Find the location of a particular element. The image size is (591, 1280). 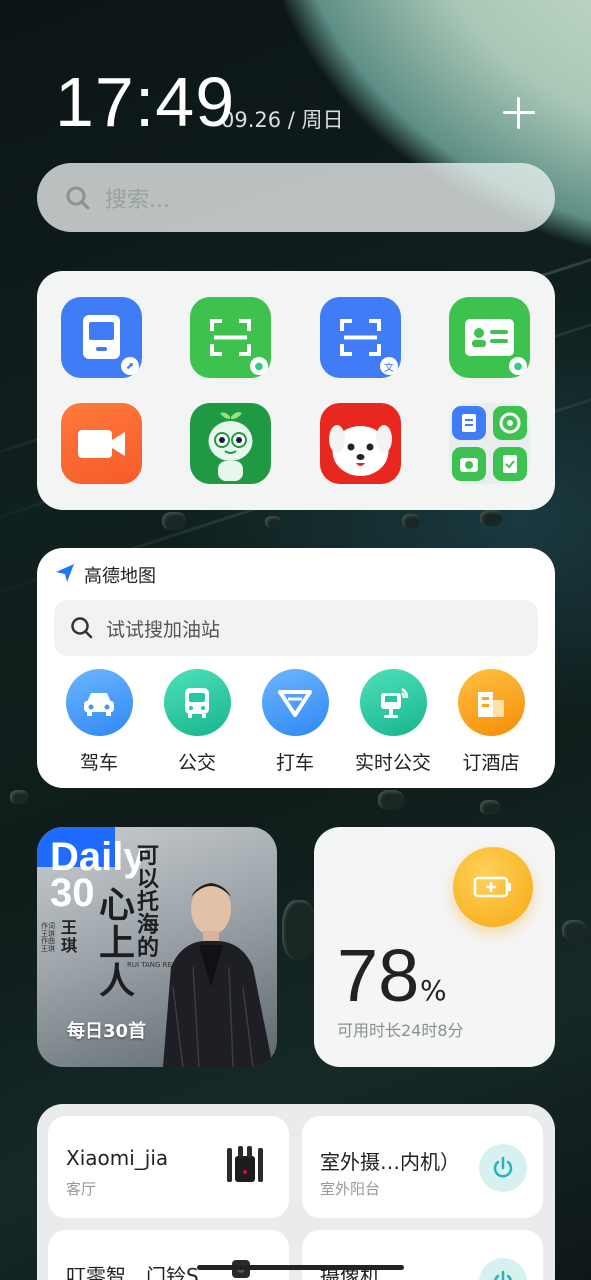

map-action-taxi: 打车 is located at coordinates (295, 722).